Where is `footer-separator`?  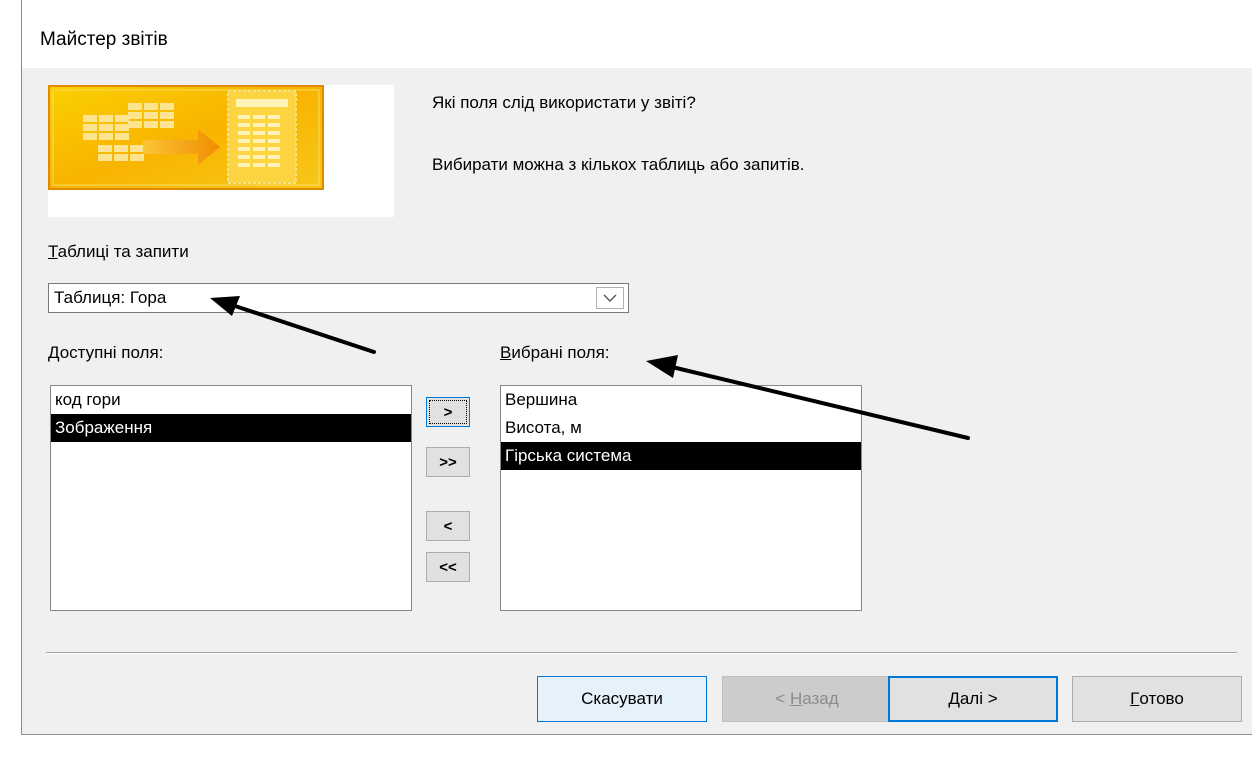 footer-separator is located at coordinates (641, 653).